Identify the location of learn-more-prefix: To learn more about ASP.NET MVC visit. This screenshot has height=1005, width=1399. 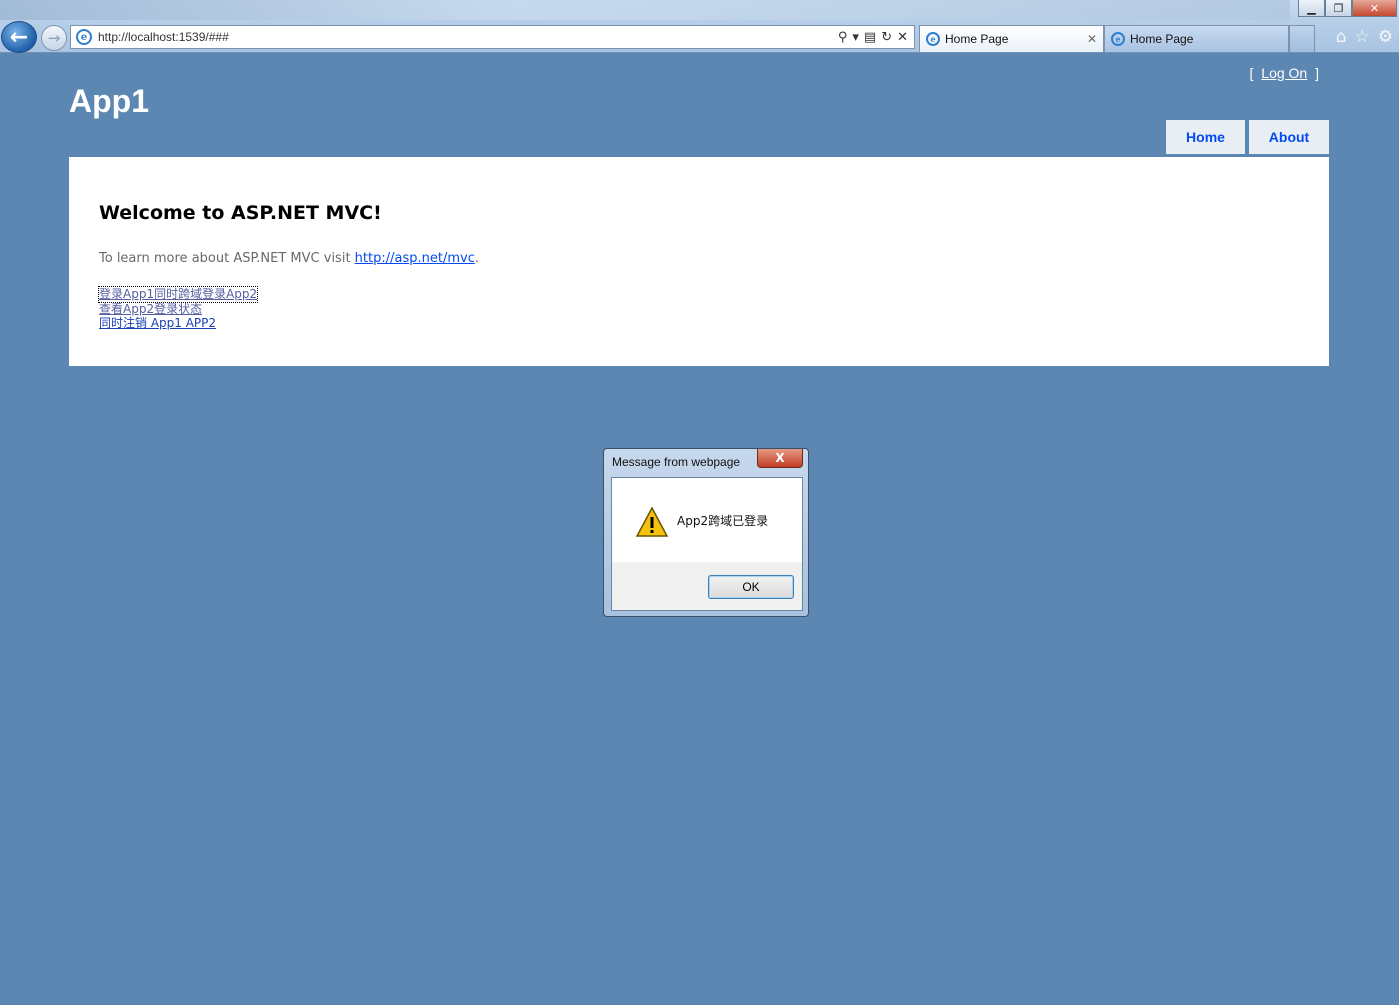
(227, 258).